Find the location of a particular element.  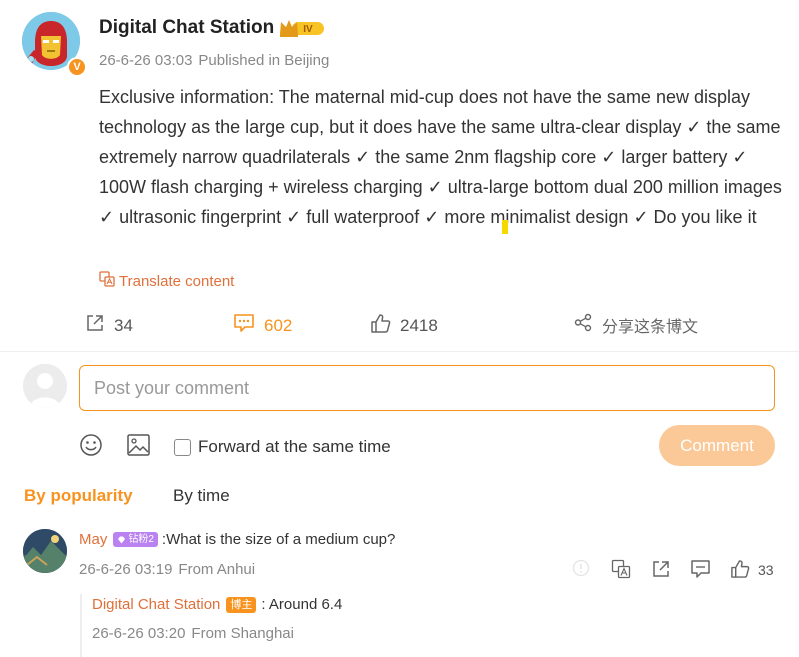

fan-level-badge: 钻粉2 is located at coordinates (135, 539).